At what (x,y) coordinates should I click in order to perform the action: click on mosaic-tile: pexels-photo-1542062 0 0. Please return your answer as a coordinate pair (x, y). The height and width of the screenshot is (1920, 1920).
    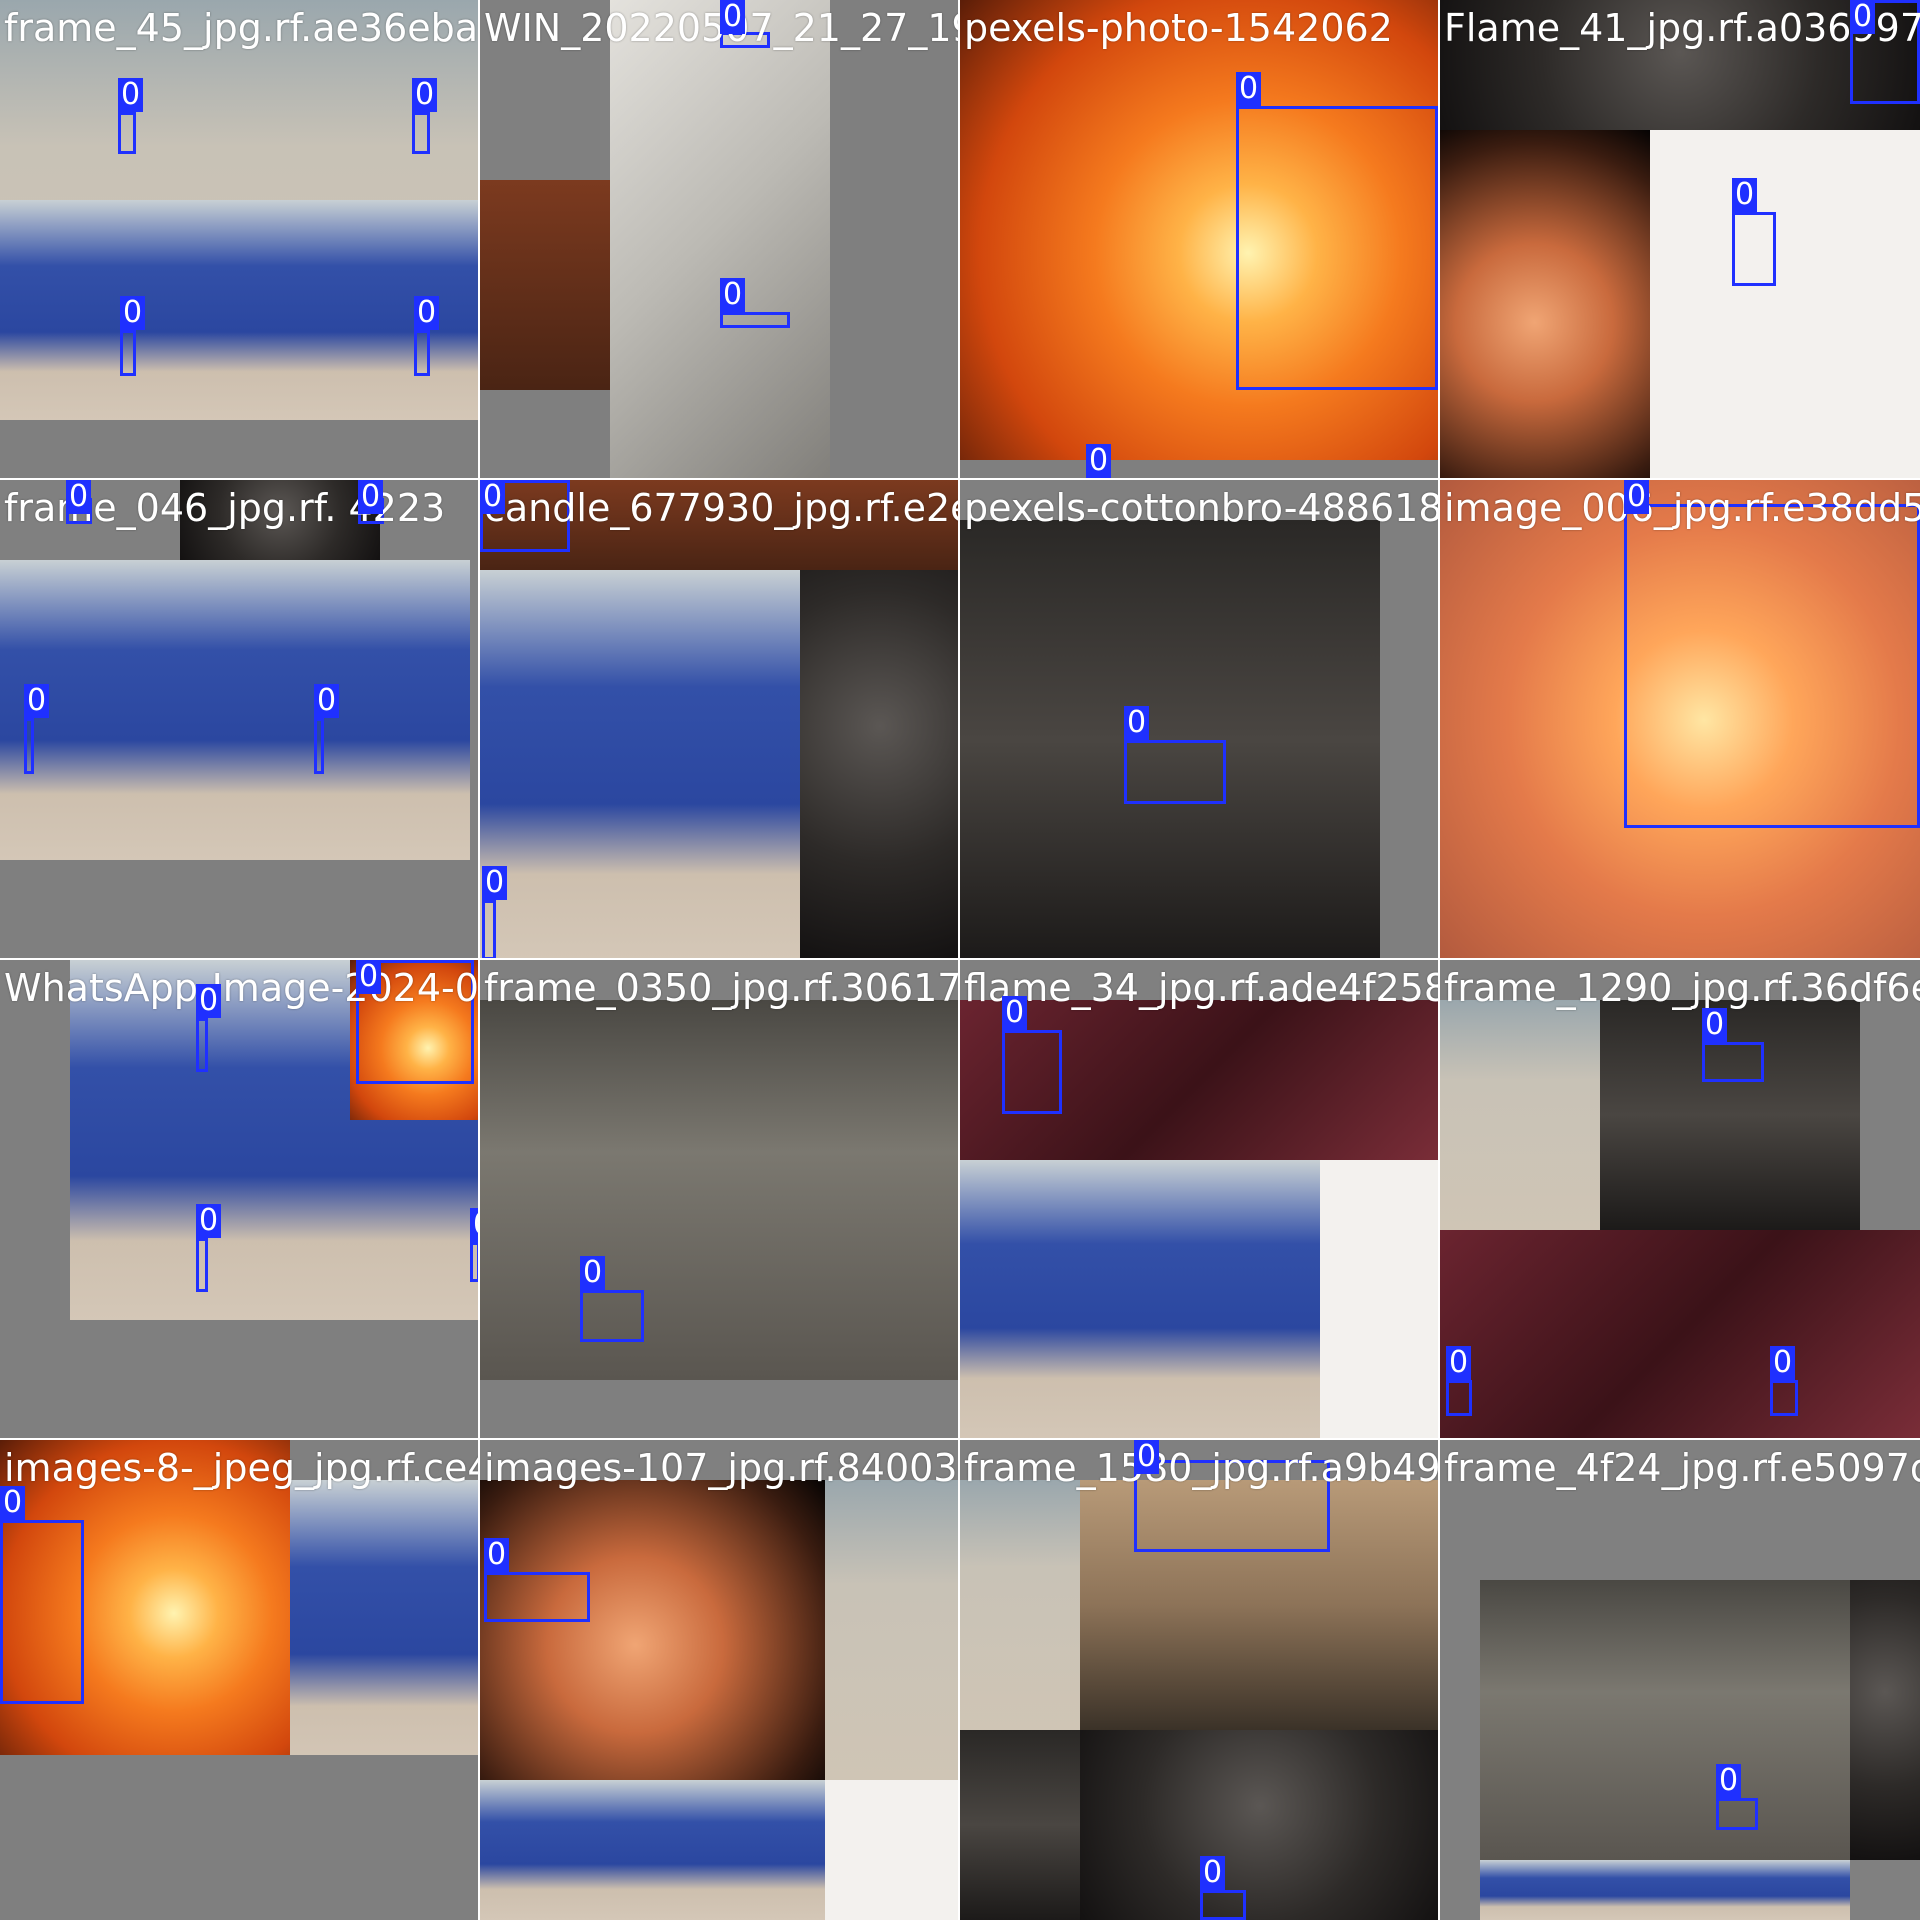
    Looking at the image, I should click on (1200, 240).